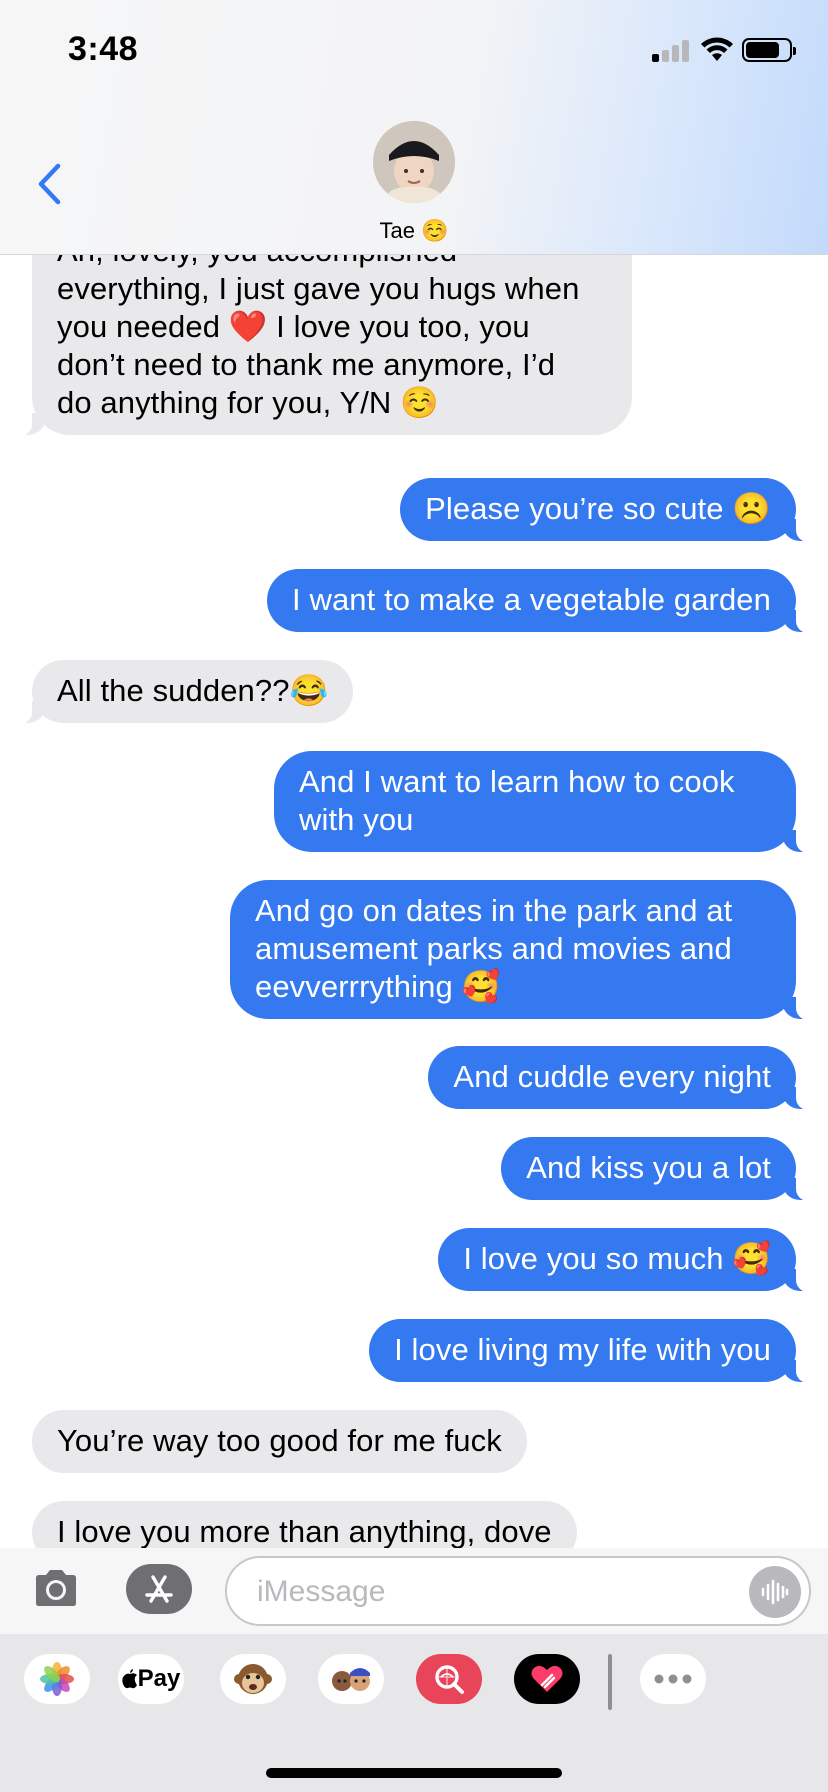 This screenshot has height=1792, width=828. I want to click on message-bubble-outgoing: Please you’re so cute ☹️, so click(609, 510).